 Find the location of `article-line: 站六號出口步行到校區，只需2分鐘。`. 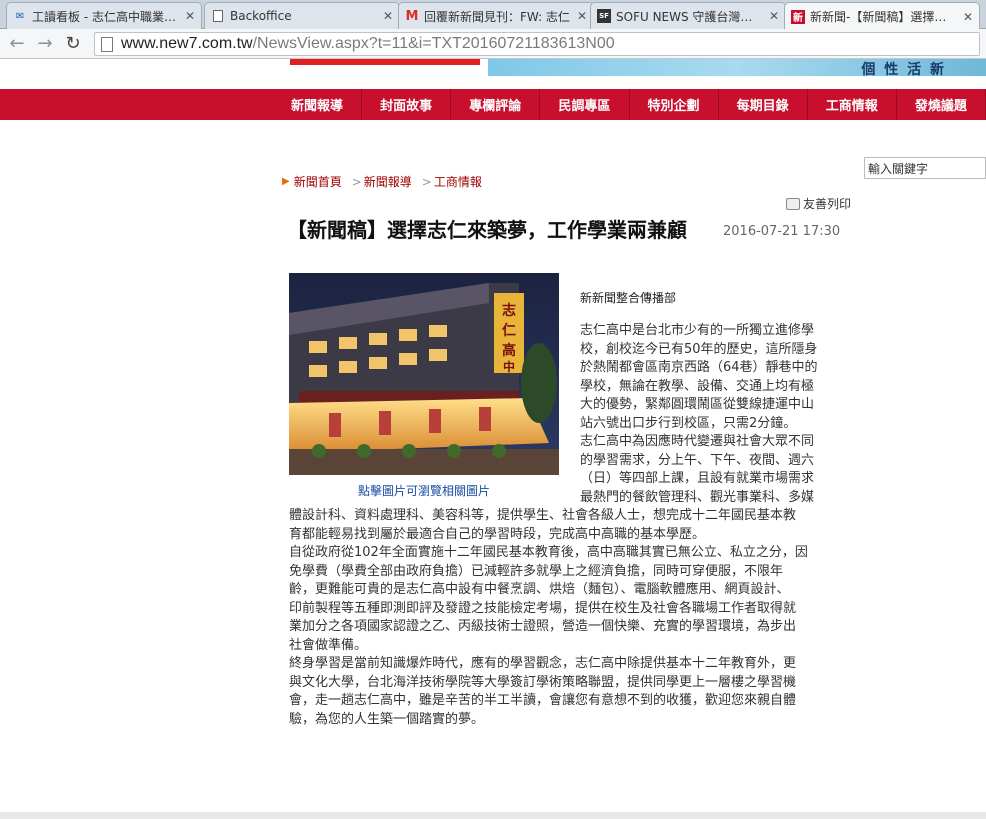

article-line: 站六號出口步行到校區，只需2分鐘。 is located at coordinates (688, 423).